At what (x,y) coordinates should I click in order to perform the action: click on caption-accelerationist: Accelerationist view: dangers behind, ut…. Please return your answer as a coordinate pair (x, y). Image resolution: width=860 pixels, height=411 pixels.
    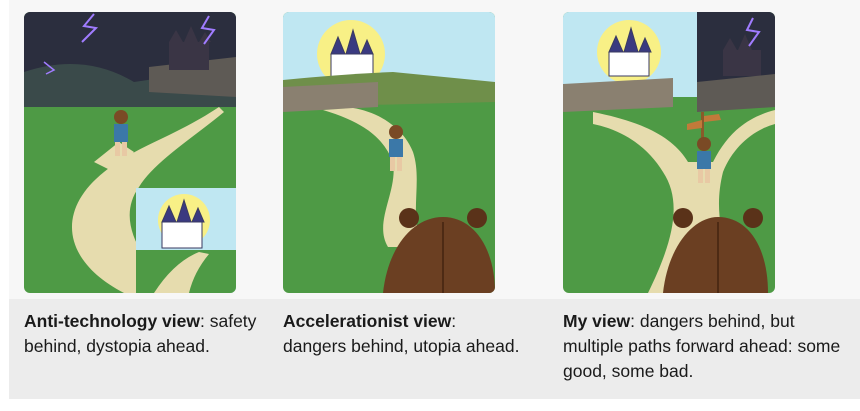
    Looking at the image, I should click on (401, 333).